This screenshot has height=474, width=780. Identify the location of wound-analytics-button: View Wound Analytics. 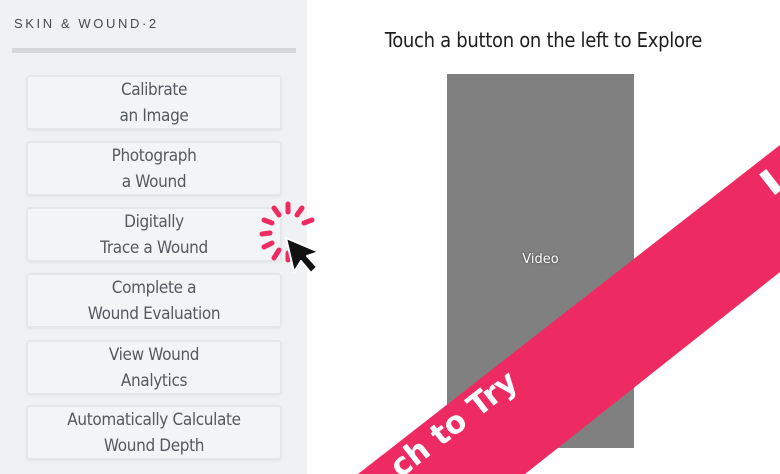
(154, 367).